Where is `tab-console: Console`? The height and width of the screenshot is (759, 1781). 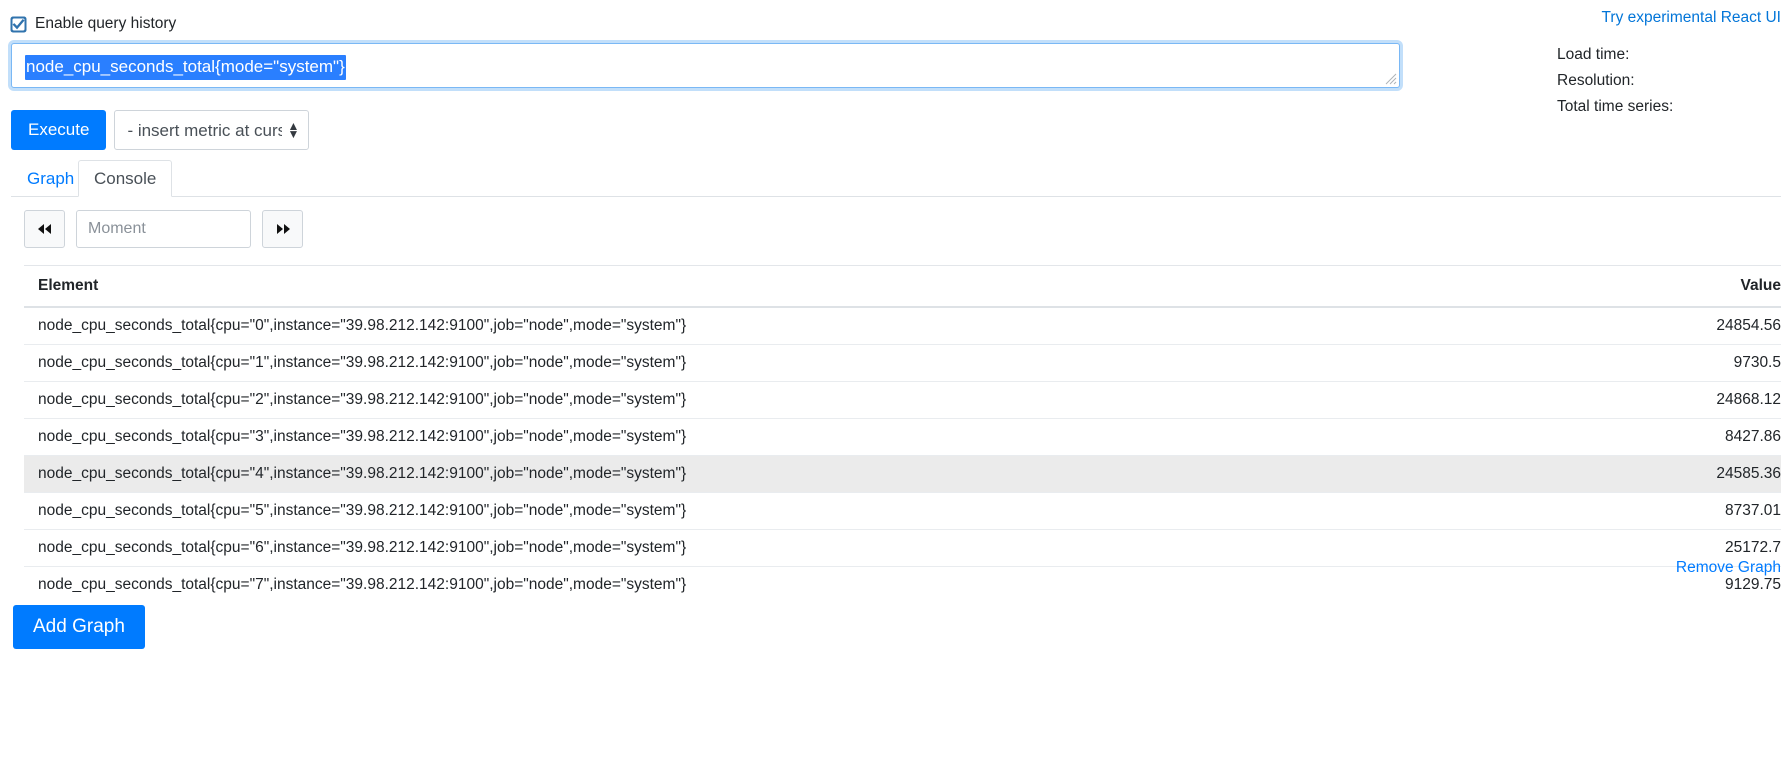 tab-console: Console is located at coordinates (125, 178).